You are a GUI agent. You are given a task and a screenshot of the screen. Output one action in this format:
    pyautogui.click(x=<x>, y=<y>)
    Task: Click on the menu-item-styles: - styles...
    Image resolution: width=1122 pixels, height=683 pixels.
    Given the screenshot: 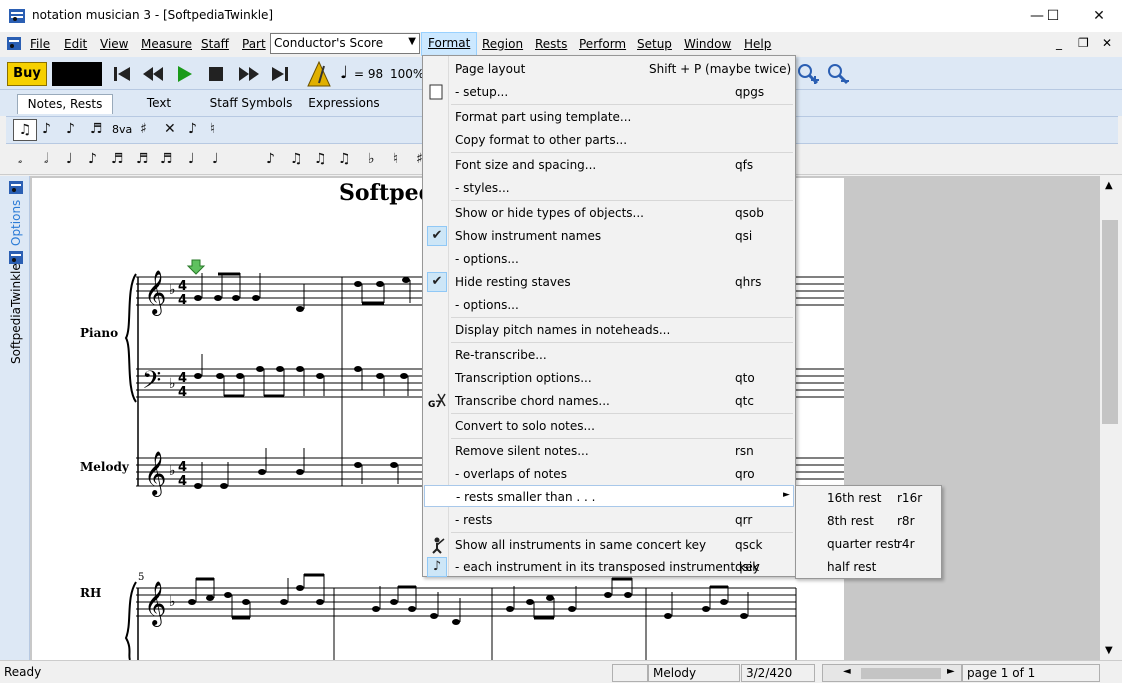 What is the action you would take?
    pyautogui.click(x=609, y=188)
    